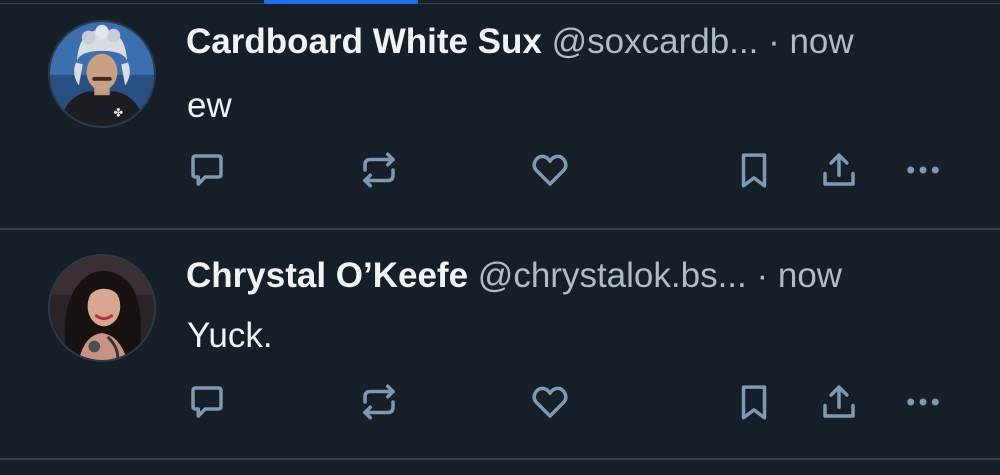 This screenshot has width=1000, height=475. I want to click on post-header: Chrystal O’Keefe @chrystalok.bs... · now, so click(573, 276).